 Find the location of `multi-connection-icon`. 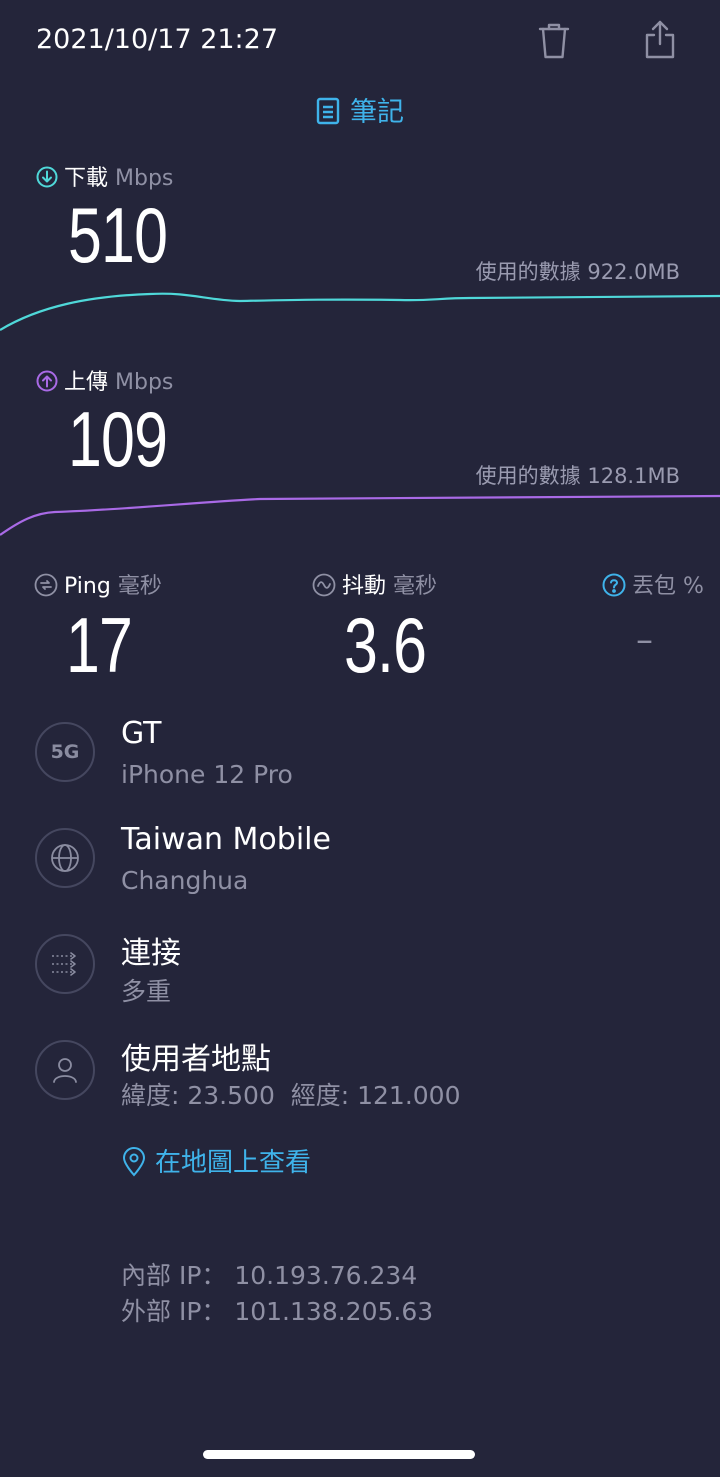

multi-connection-icon is located at coordinates (64, 964).